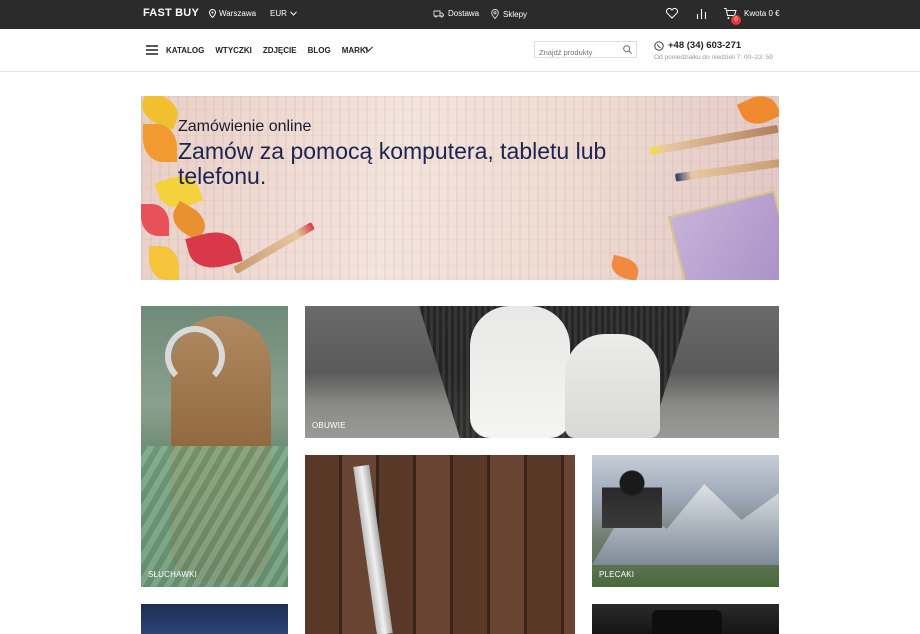  Describe the element at coordinates (632, 510) in the screenshot. I see `cyclist-image` at that location.